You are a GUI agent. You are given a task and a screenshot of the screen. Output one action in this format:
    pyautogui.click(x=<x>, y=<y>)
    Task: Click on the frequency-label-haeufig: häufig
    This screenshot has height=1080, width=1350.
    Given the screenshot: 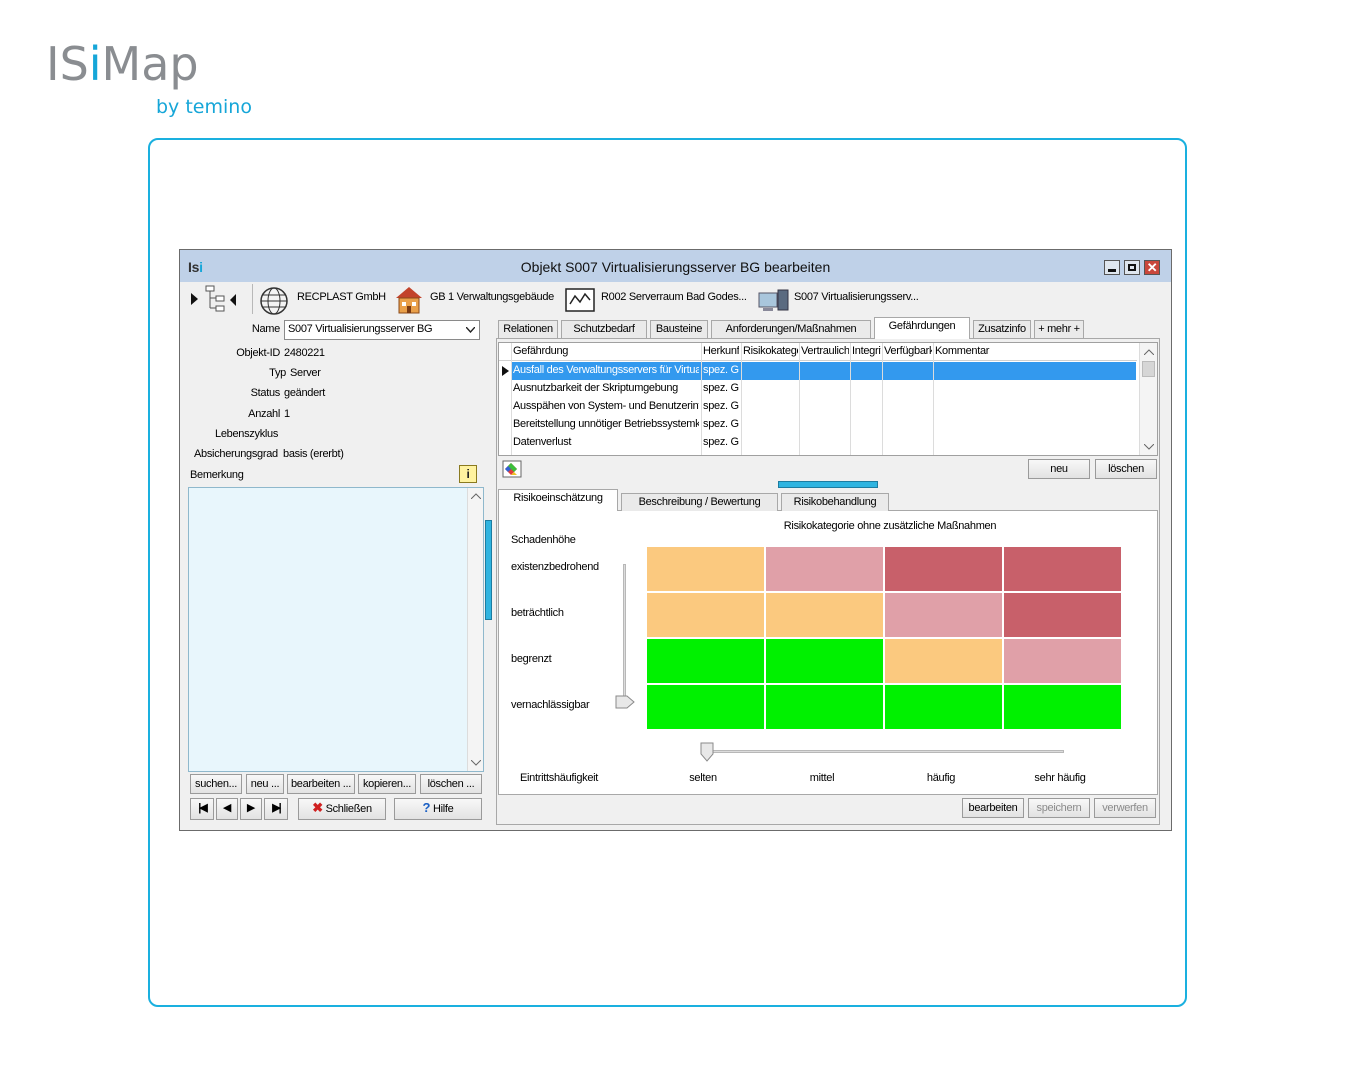 What is the action you would take?
    pyautogui.click(x=941, y=778)
    